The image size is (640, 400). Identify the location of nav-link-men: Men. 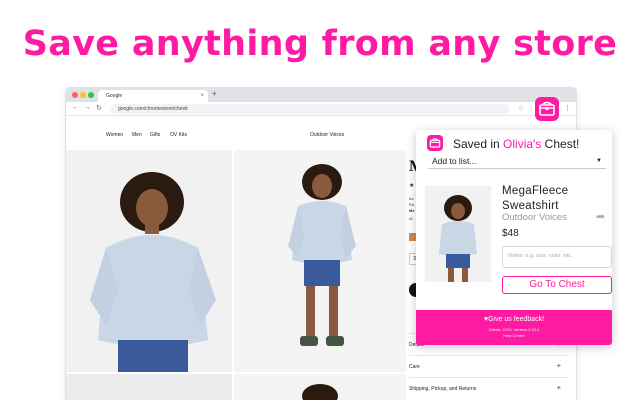
(137, 135).